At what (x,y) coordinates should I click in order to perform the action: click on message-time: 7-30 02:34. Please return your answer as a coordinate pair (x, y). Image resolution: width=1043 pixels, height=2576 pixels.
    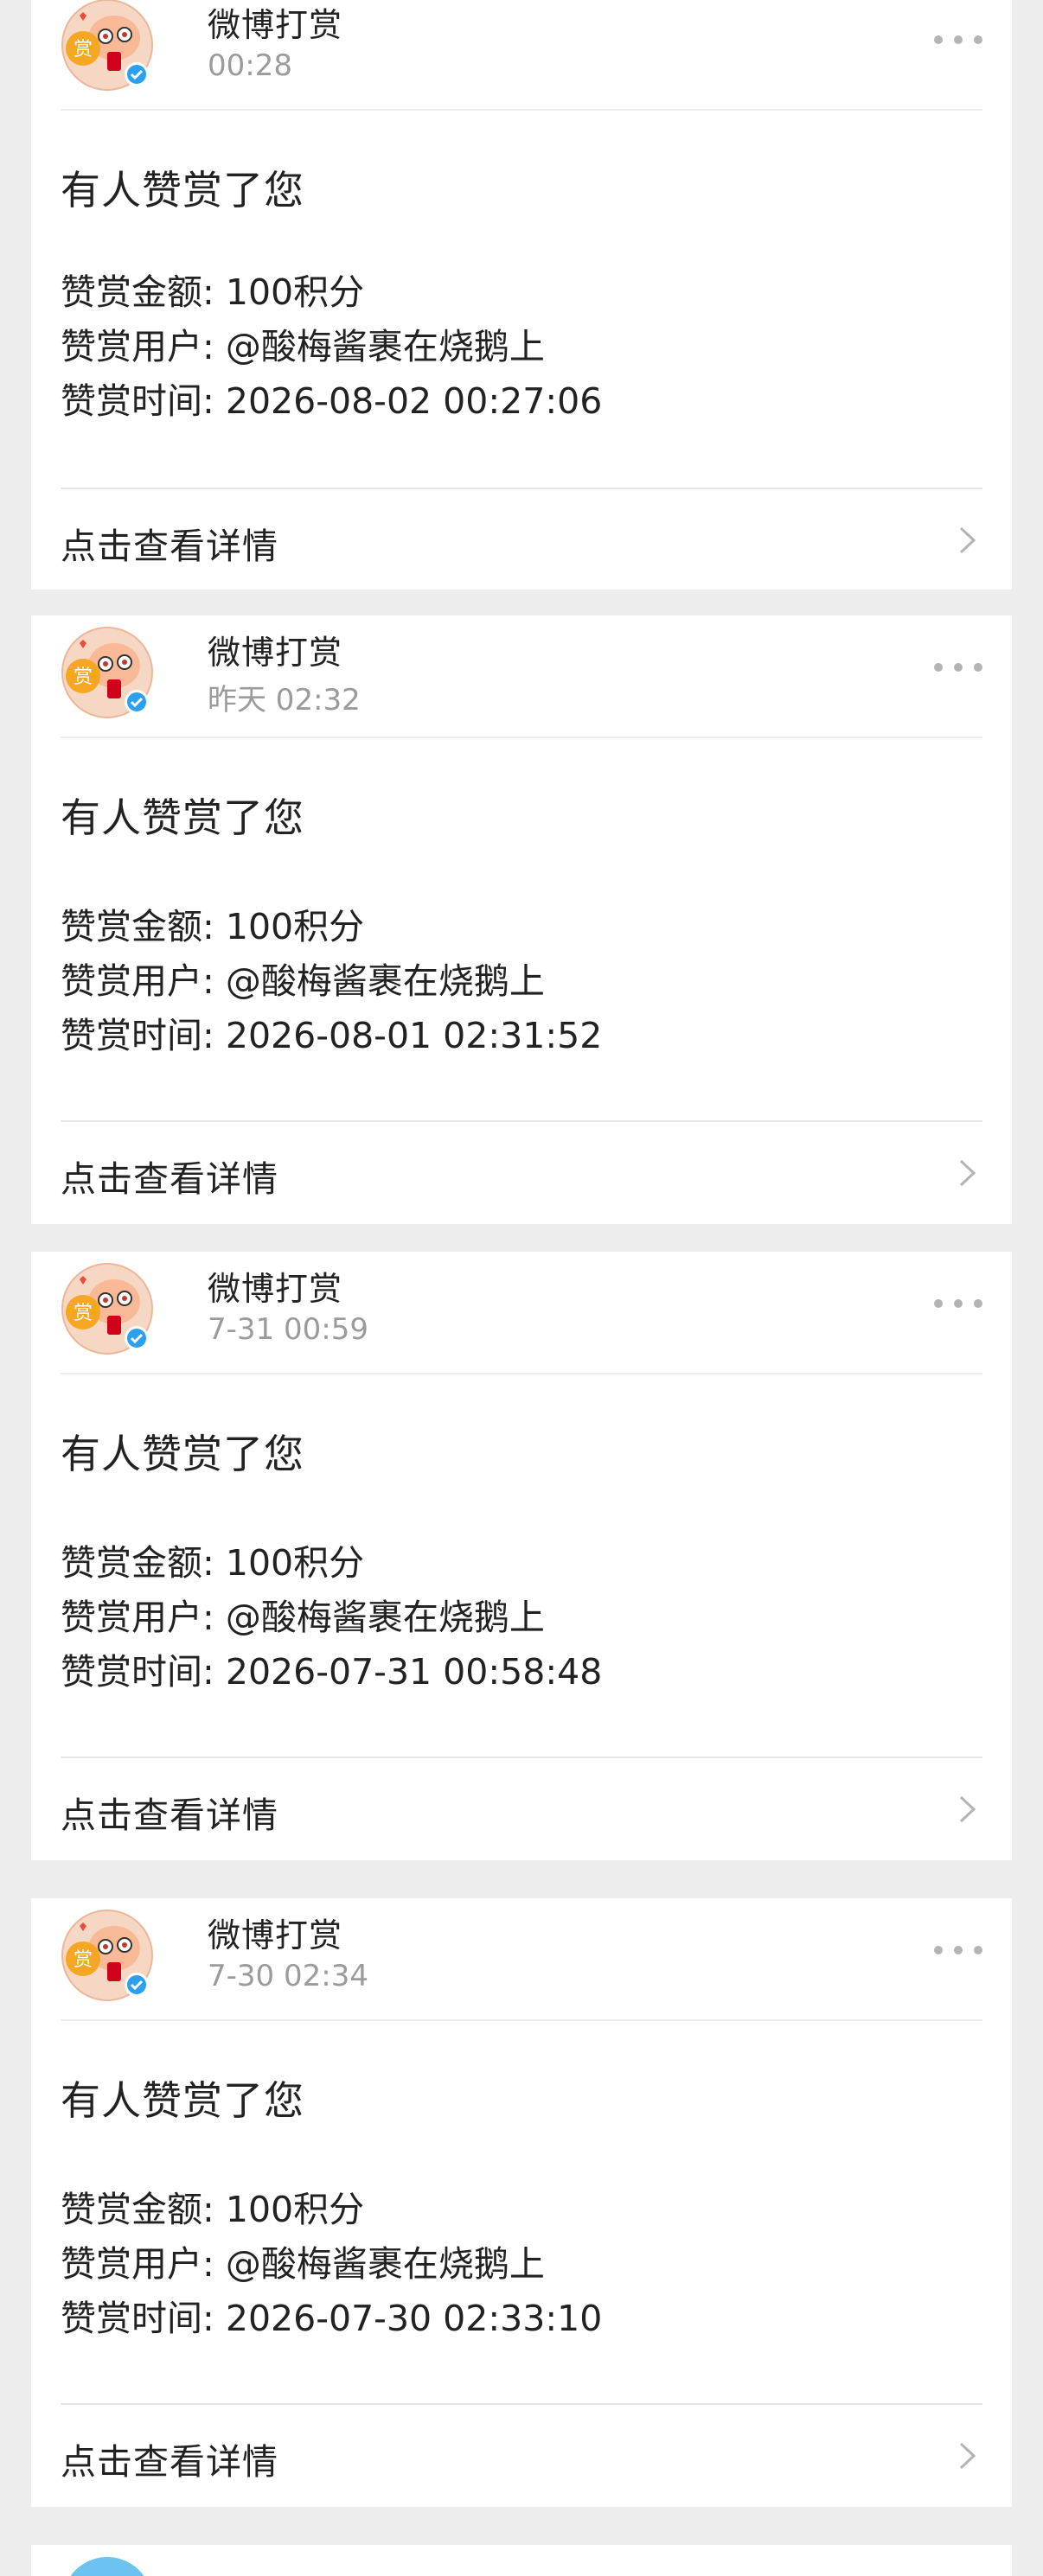
    Looking at the image, I should click on (288, 1976).